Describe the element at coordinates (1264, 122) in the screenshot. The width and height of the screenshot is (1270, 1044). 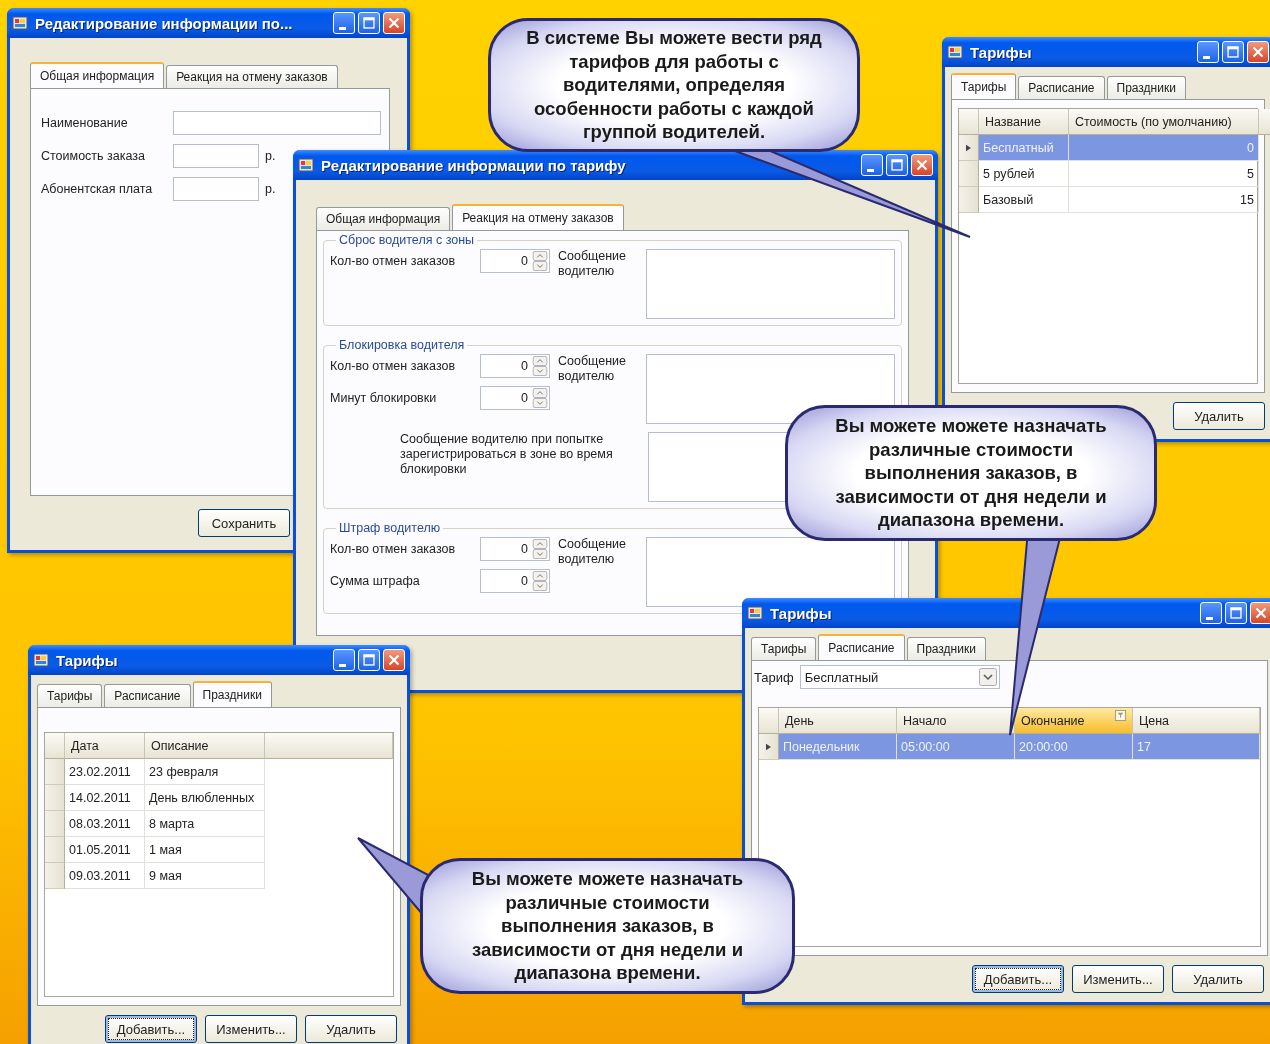
I see `column-header` at that location.